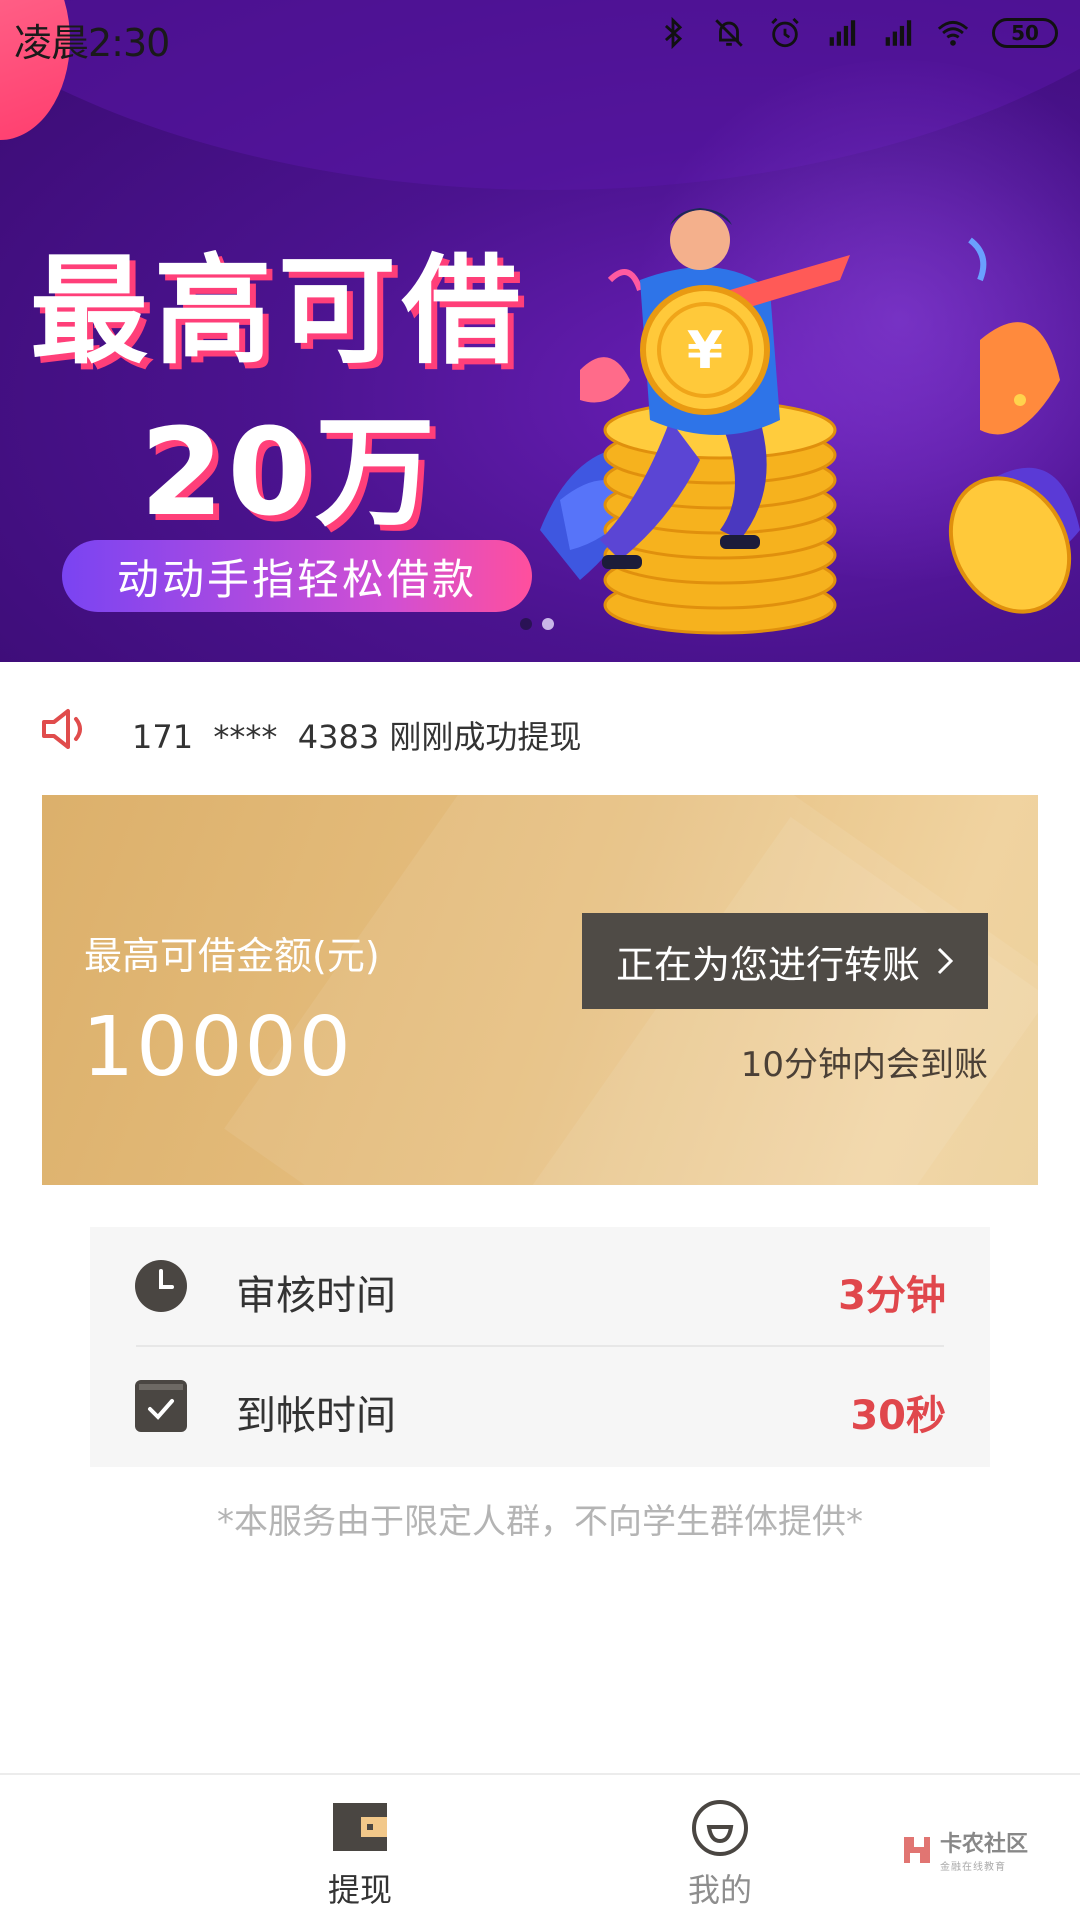  What do you see at coordinates (232, 956) in the screenshot?
I see `max-amount-label: 最高可借金额(元)` at bounding box center [232, 956].